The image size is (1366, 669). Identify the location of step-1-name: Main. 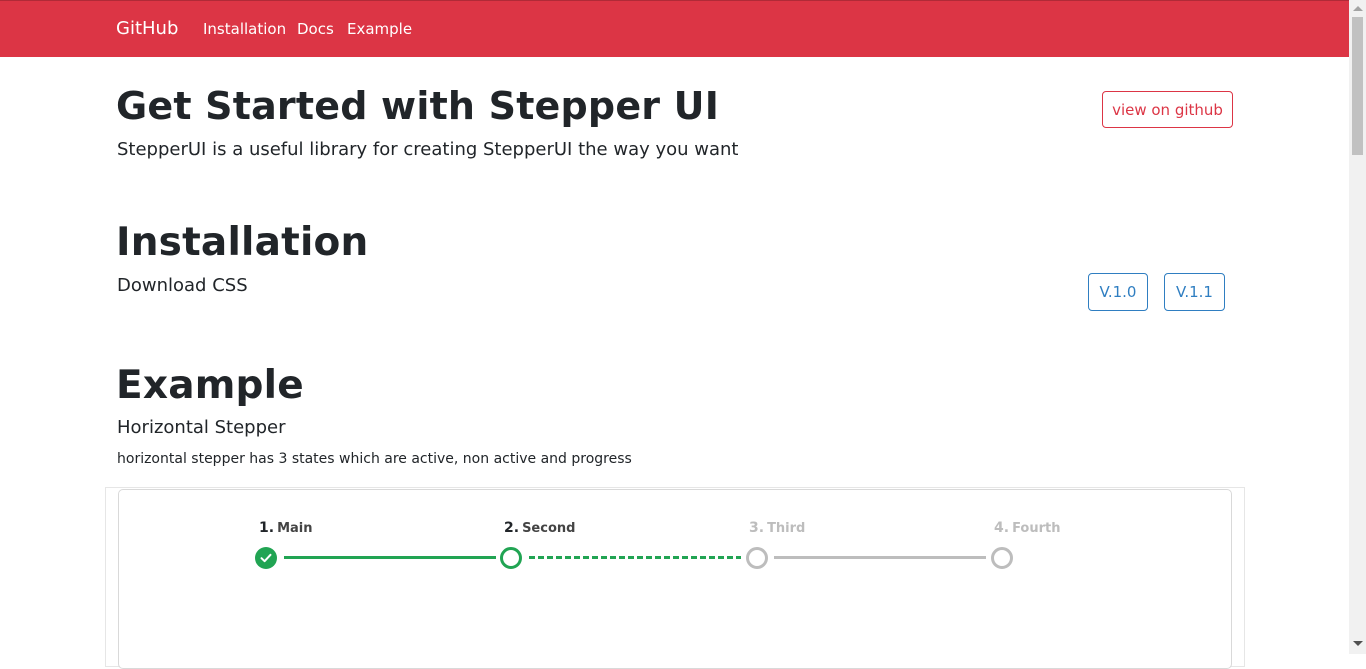
(295, 528).